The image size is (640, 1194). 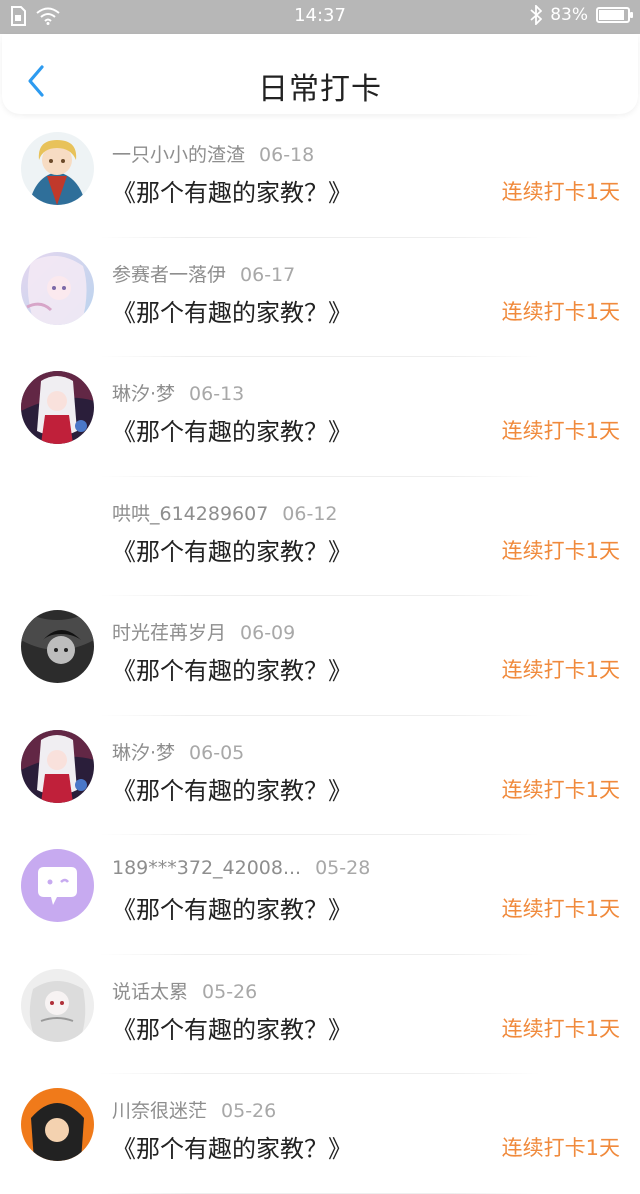 I want to click on status-right-icons: 83%, so click(x=581, y=15).